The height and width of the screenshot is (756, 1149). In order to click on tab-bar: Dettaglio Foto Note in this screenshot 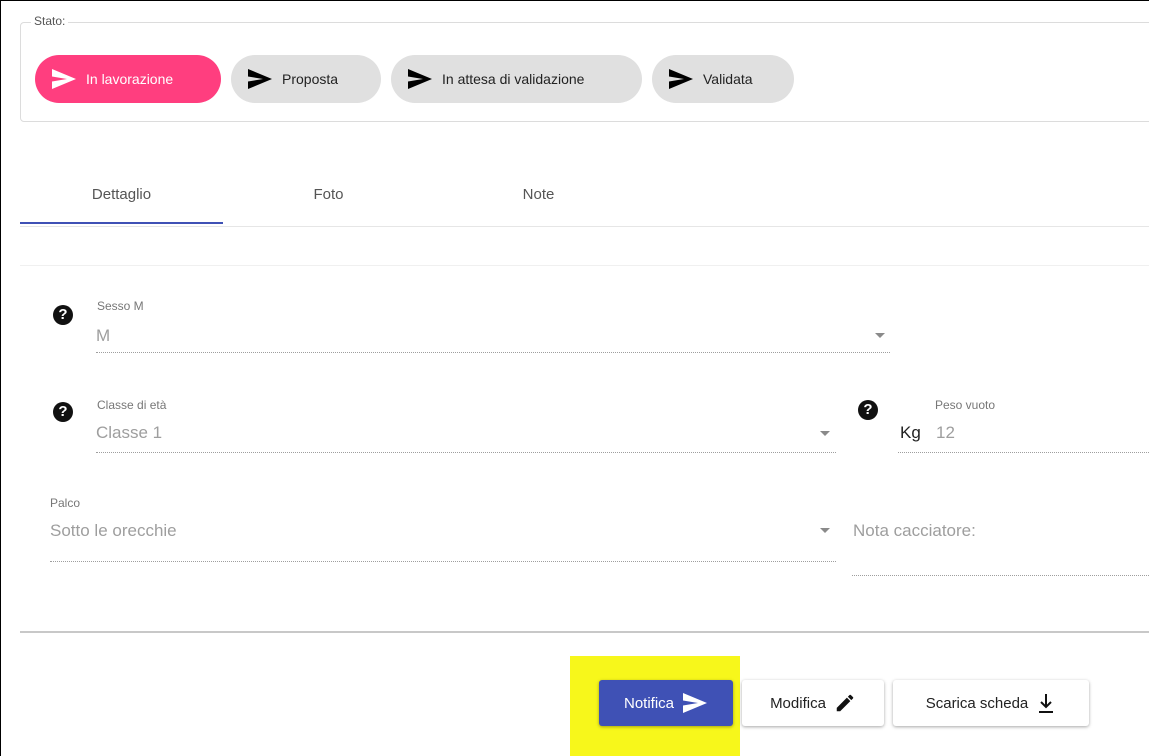, I will do `click(584, 198)`.